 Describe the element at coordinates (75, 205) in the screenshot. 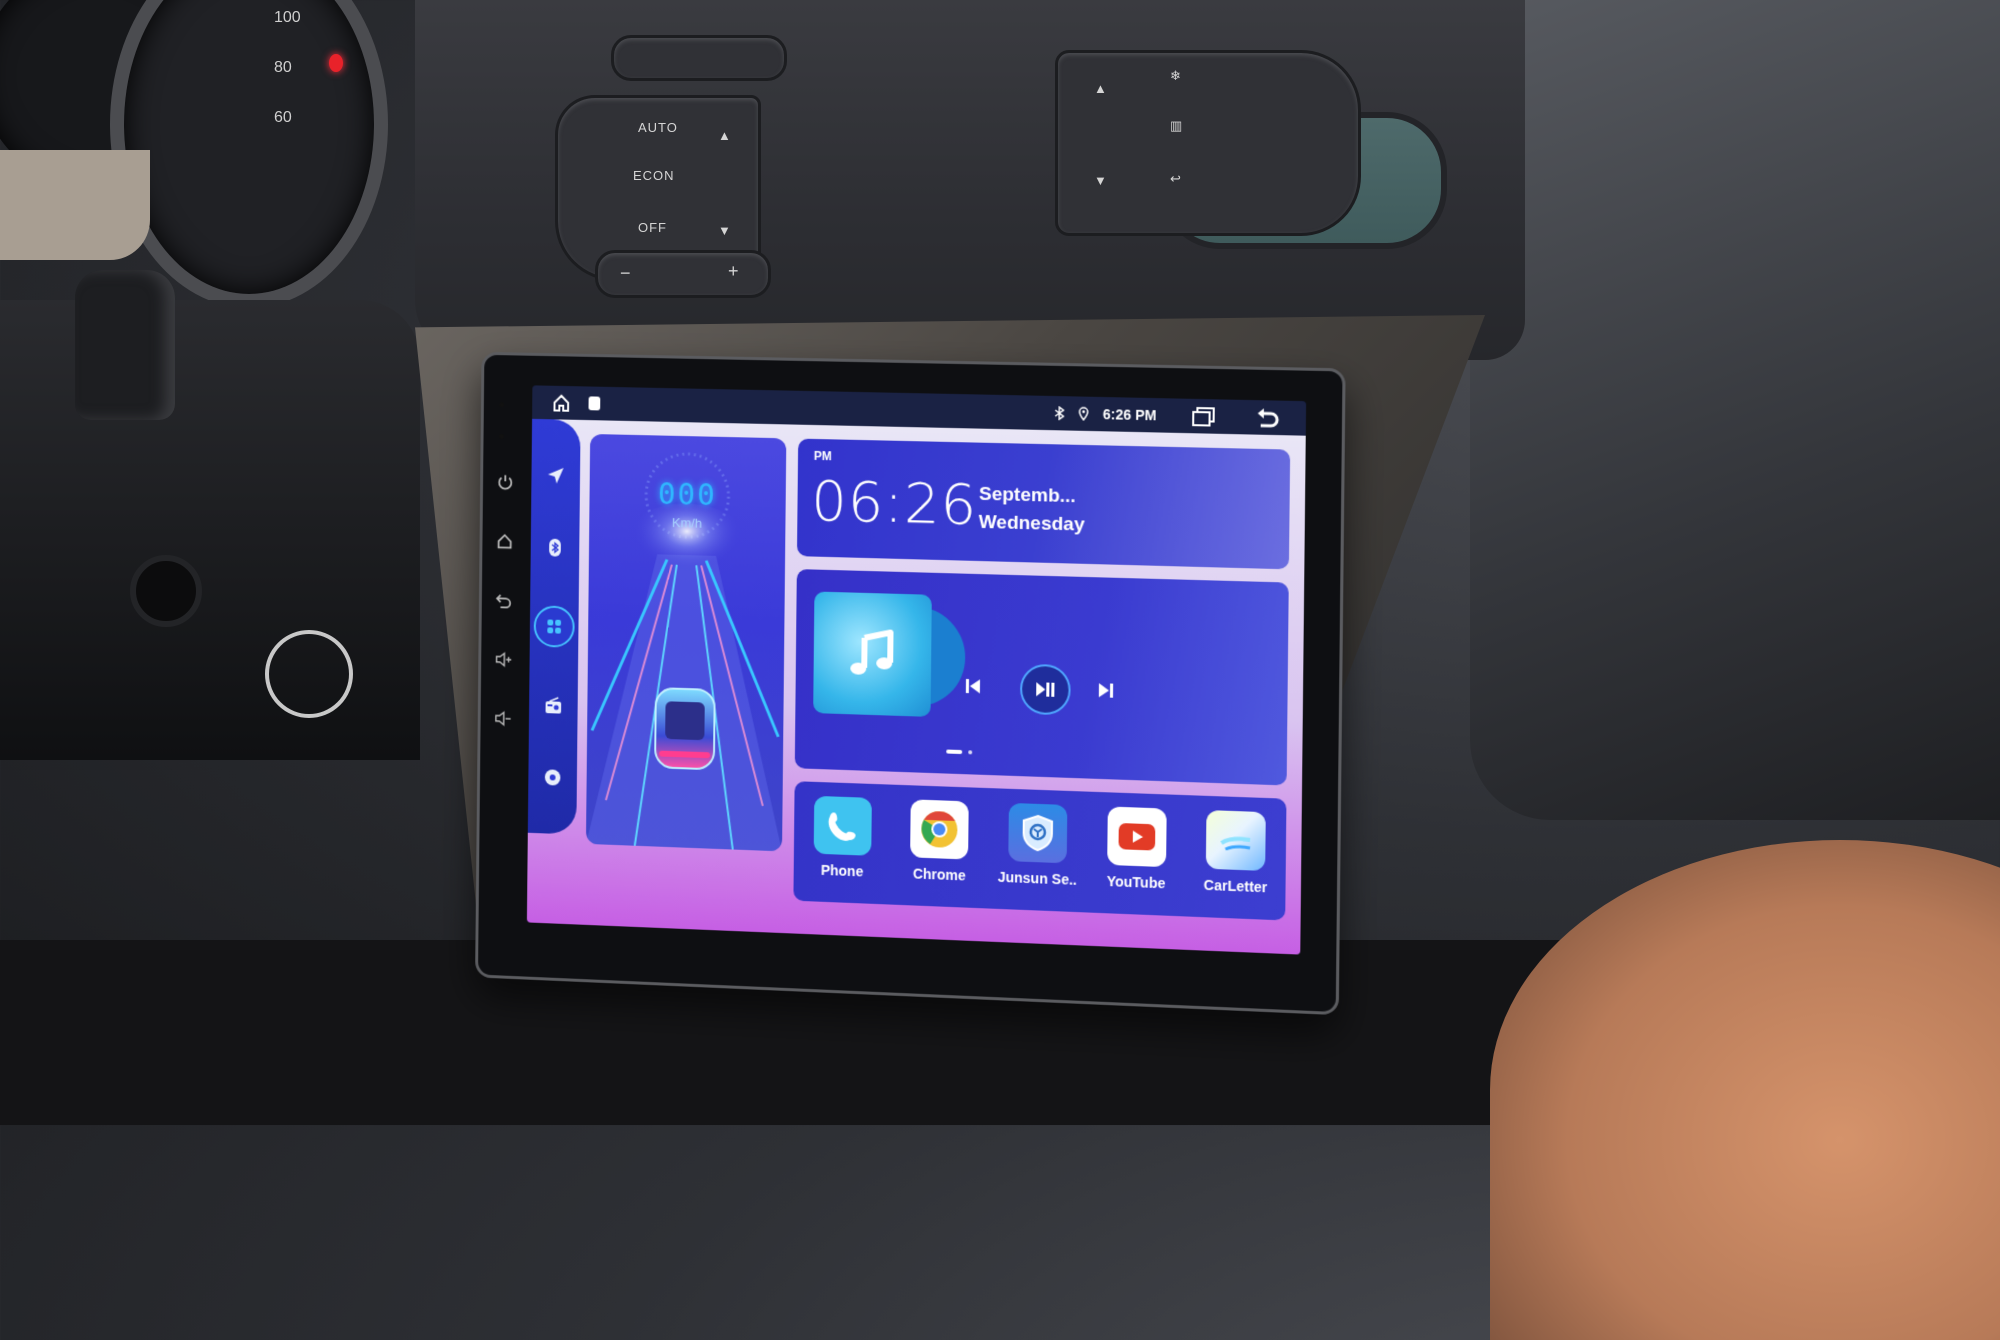

I see `dashboard-trim` at that location.